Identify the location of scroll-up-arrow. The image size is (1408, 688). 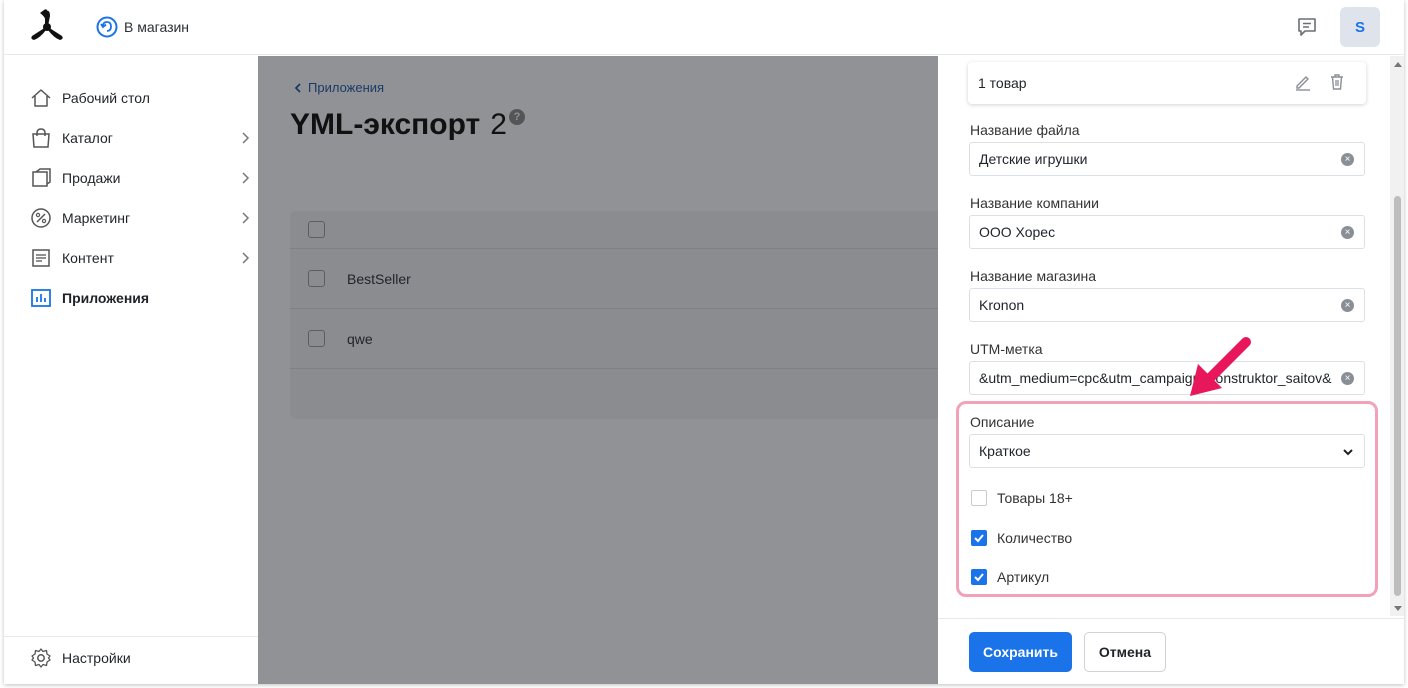
(1398, 64).